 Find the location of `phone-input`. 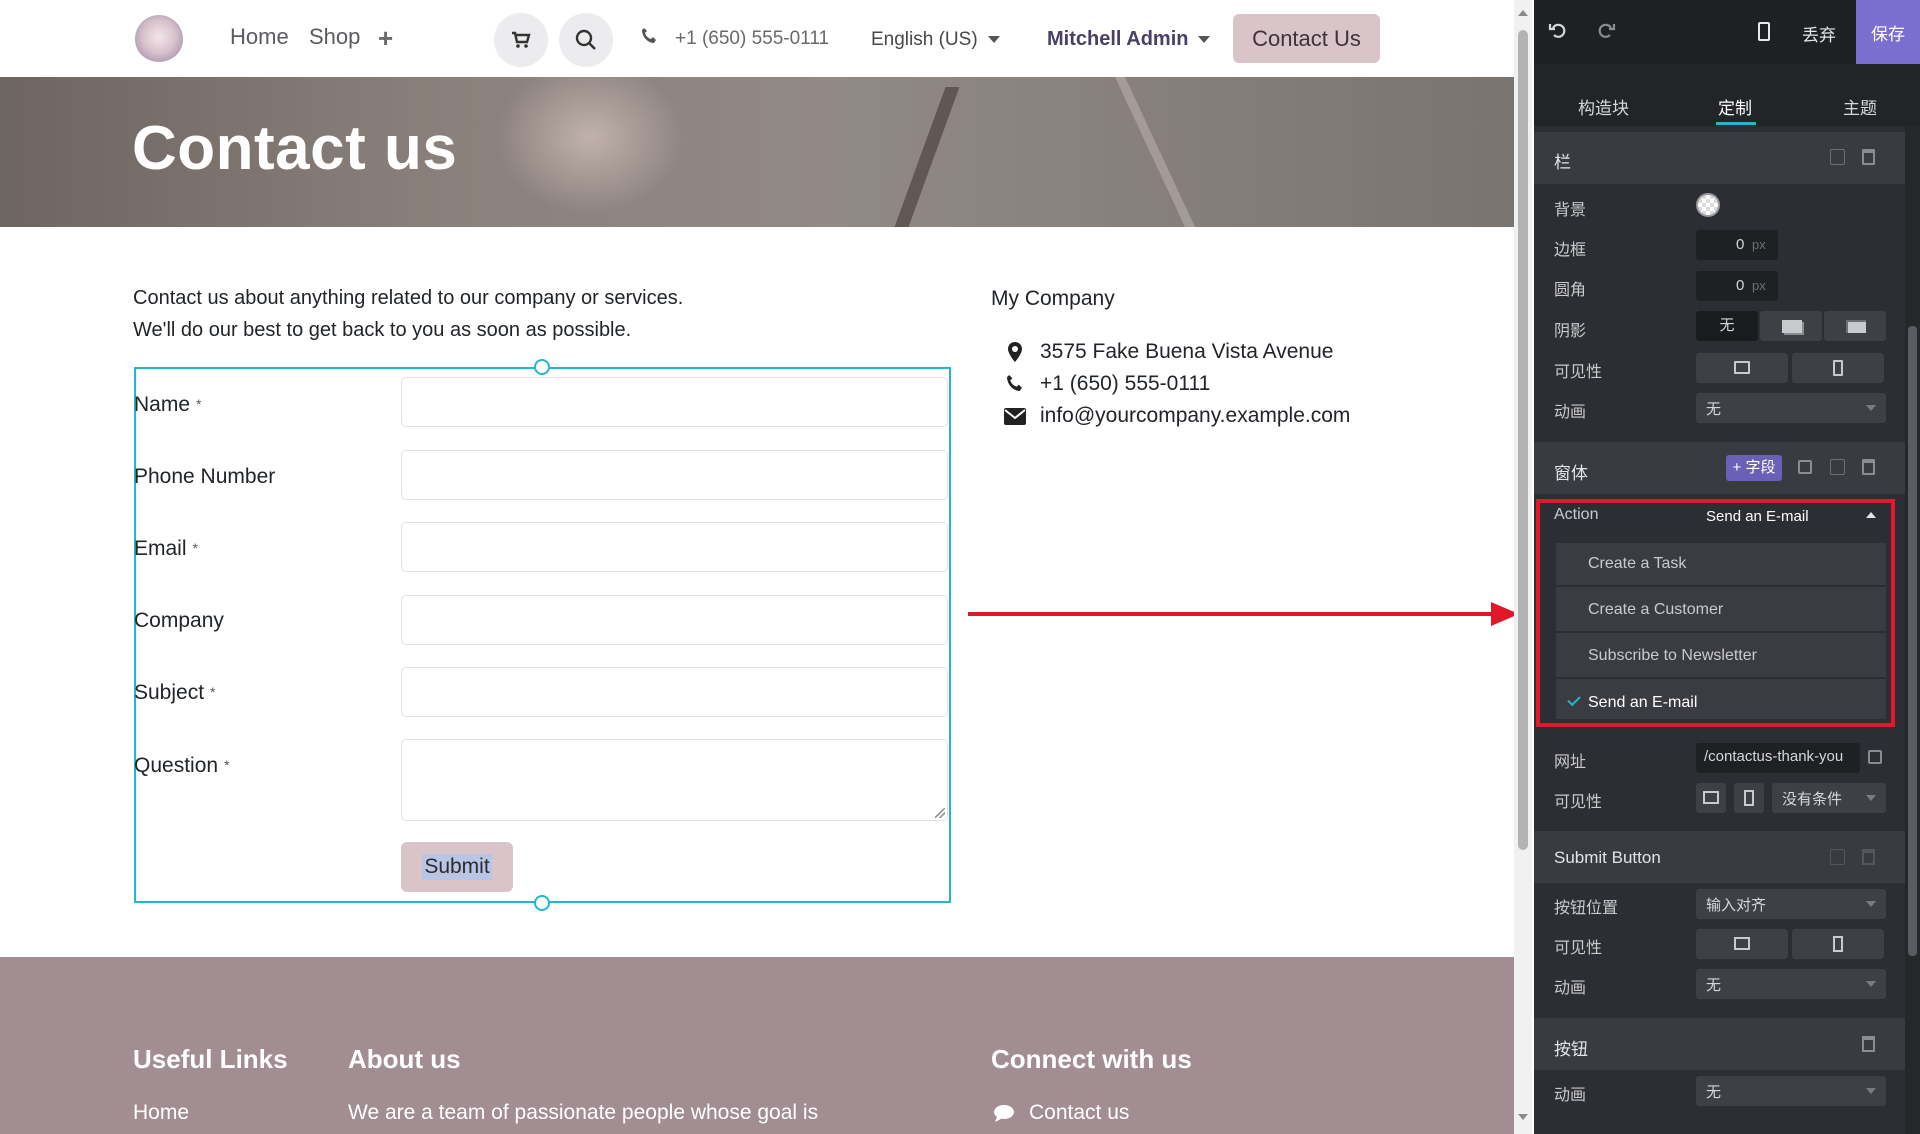

phone-input is located at coordinates (674, 475).